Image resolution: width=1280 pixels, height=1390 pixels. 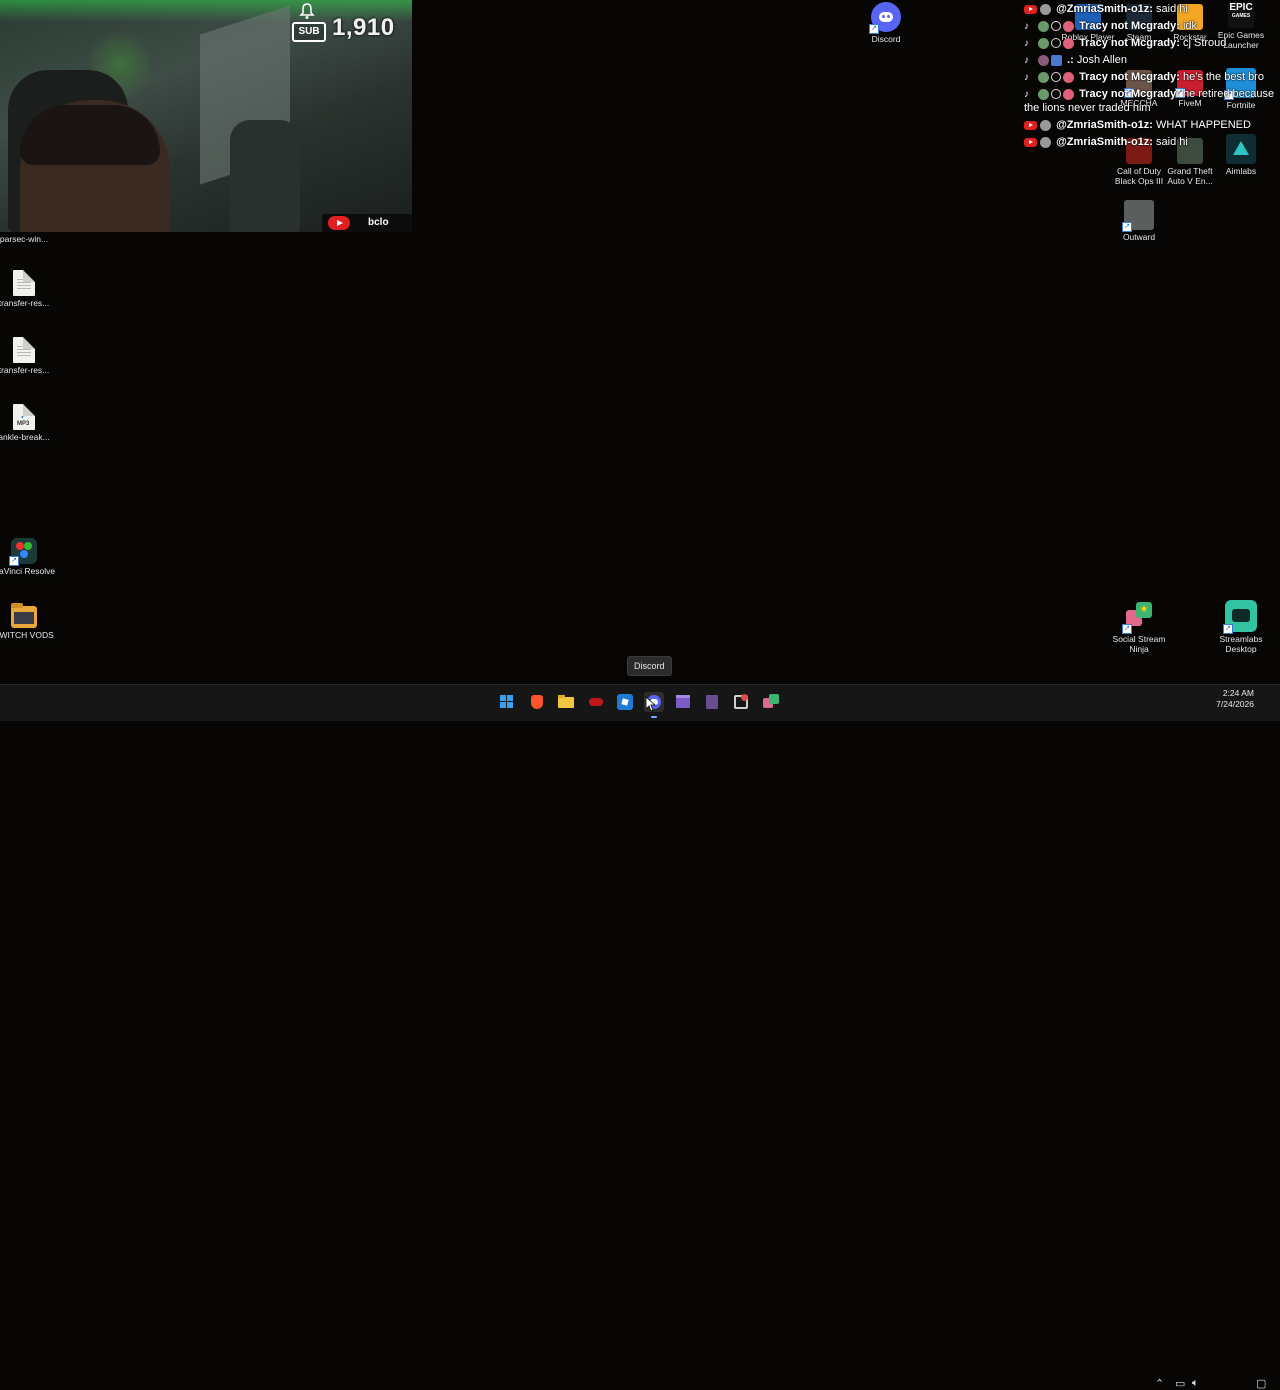 I want to click on desktop-icon-social-stream: ★ ↗ Social Stream Ninja, so click(x=1139, y=628).